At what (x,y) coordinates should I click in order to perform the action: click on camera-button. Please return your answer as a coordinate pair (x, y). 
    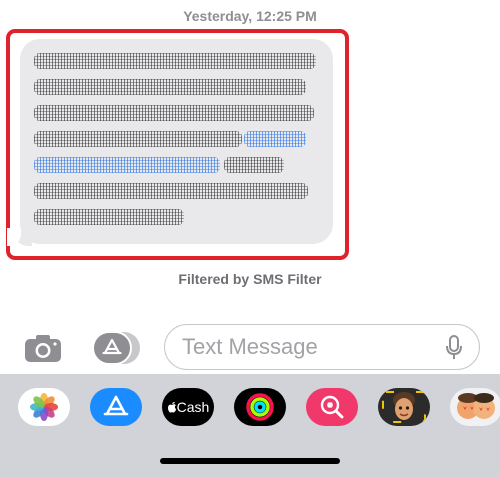
    Looking at the image, I should click on (43, 348).